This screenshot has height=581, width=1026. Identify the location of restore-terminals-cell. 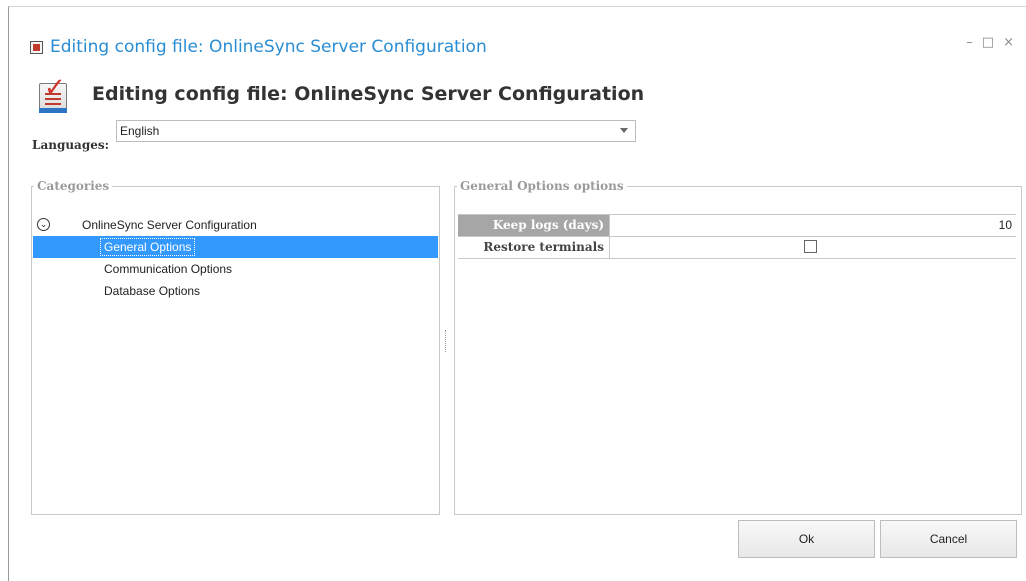
(813, 247).